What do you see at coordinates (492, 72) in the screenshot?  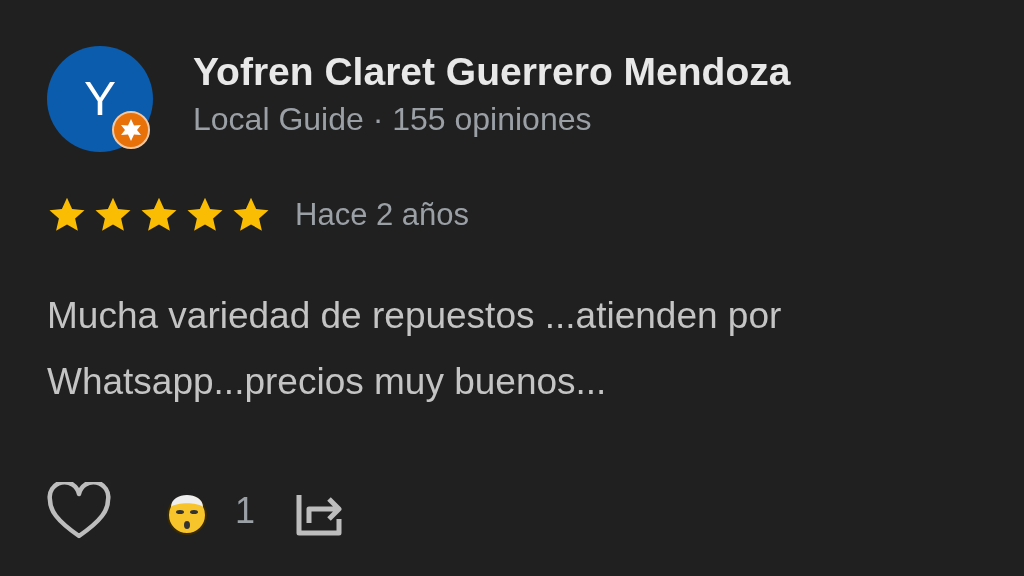 I see `author-name: Yofren Claret Guerrero Mendoza` at bounding box center [492, 72].